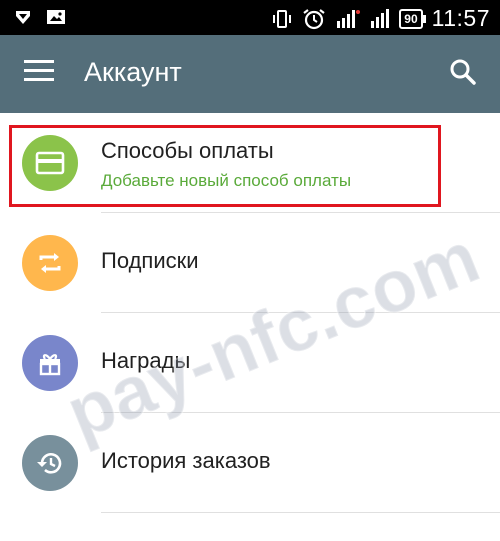 The height and width of the screenshot is (541, 500). Describe the element at coordinates (187, 150) in the screenshot. I see `item-label: Способы оплаты` at that location.